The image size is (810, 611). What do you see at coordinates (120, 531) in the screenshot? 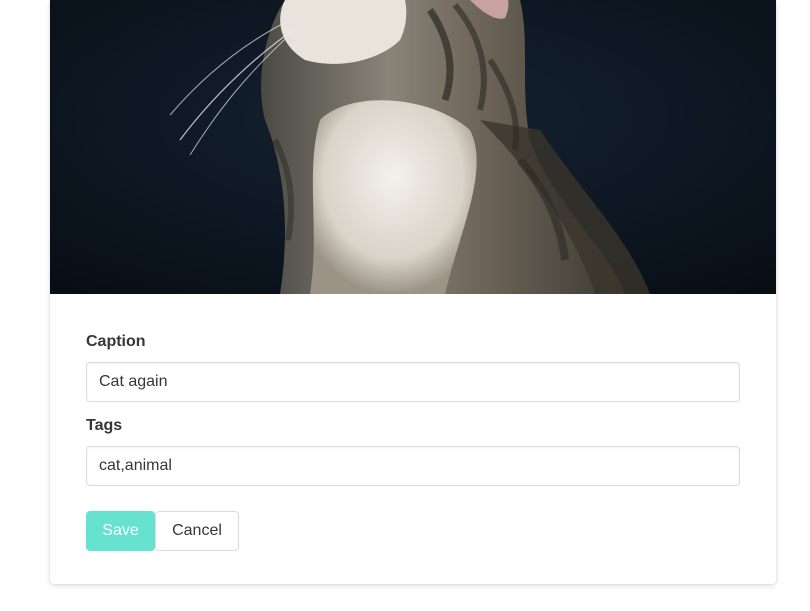
I see `save-button: Save` at bounding box center [120, 531].